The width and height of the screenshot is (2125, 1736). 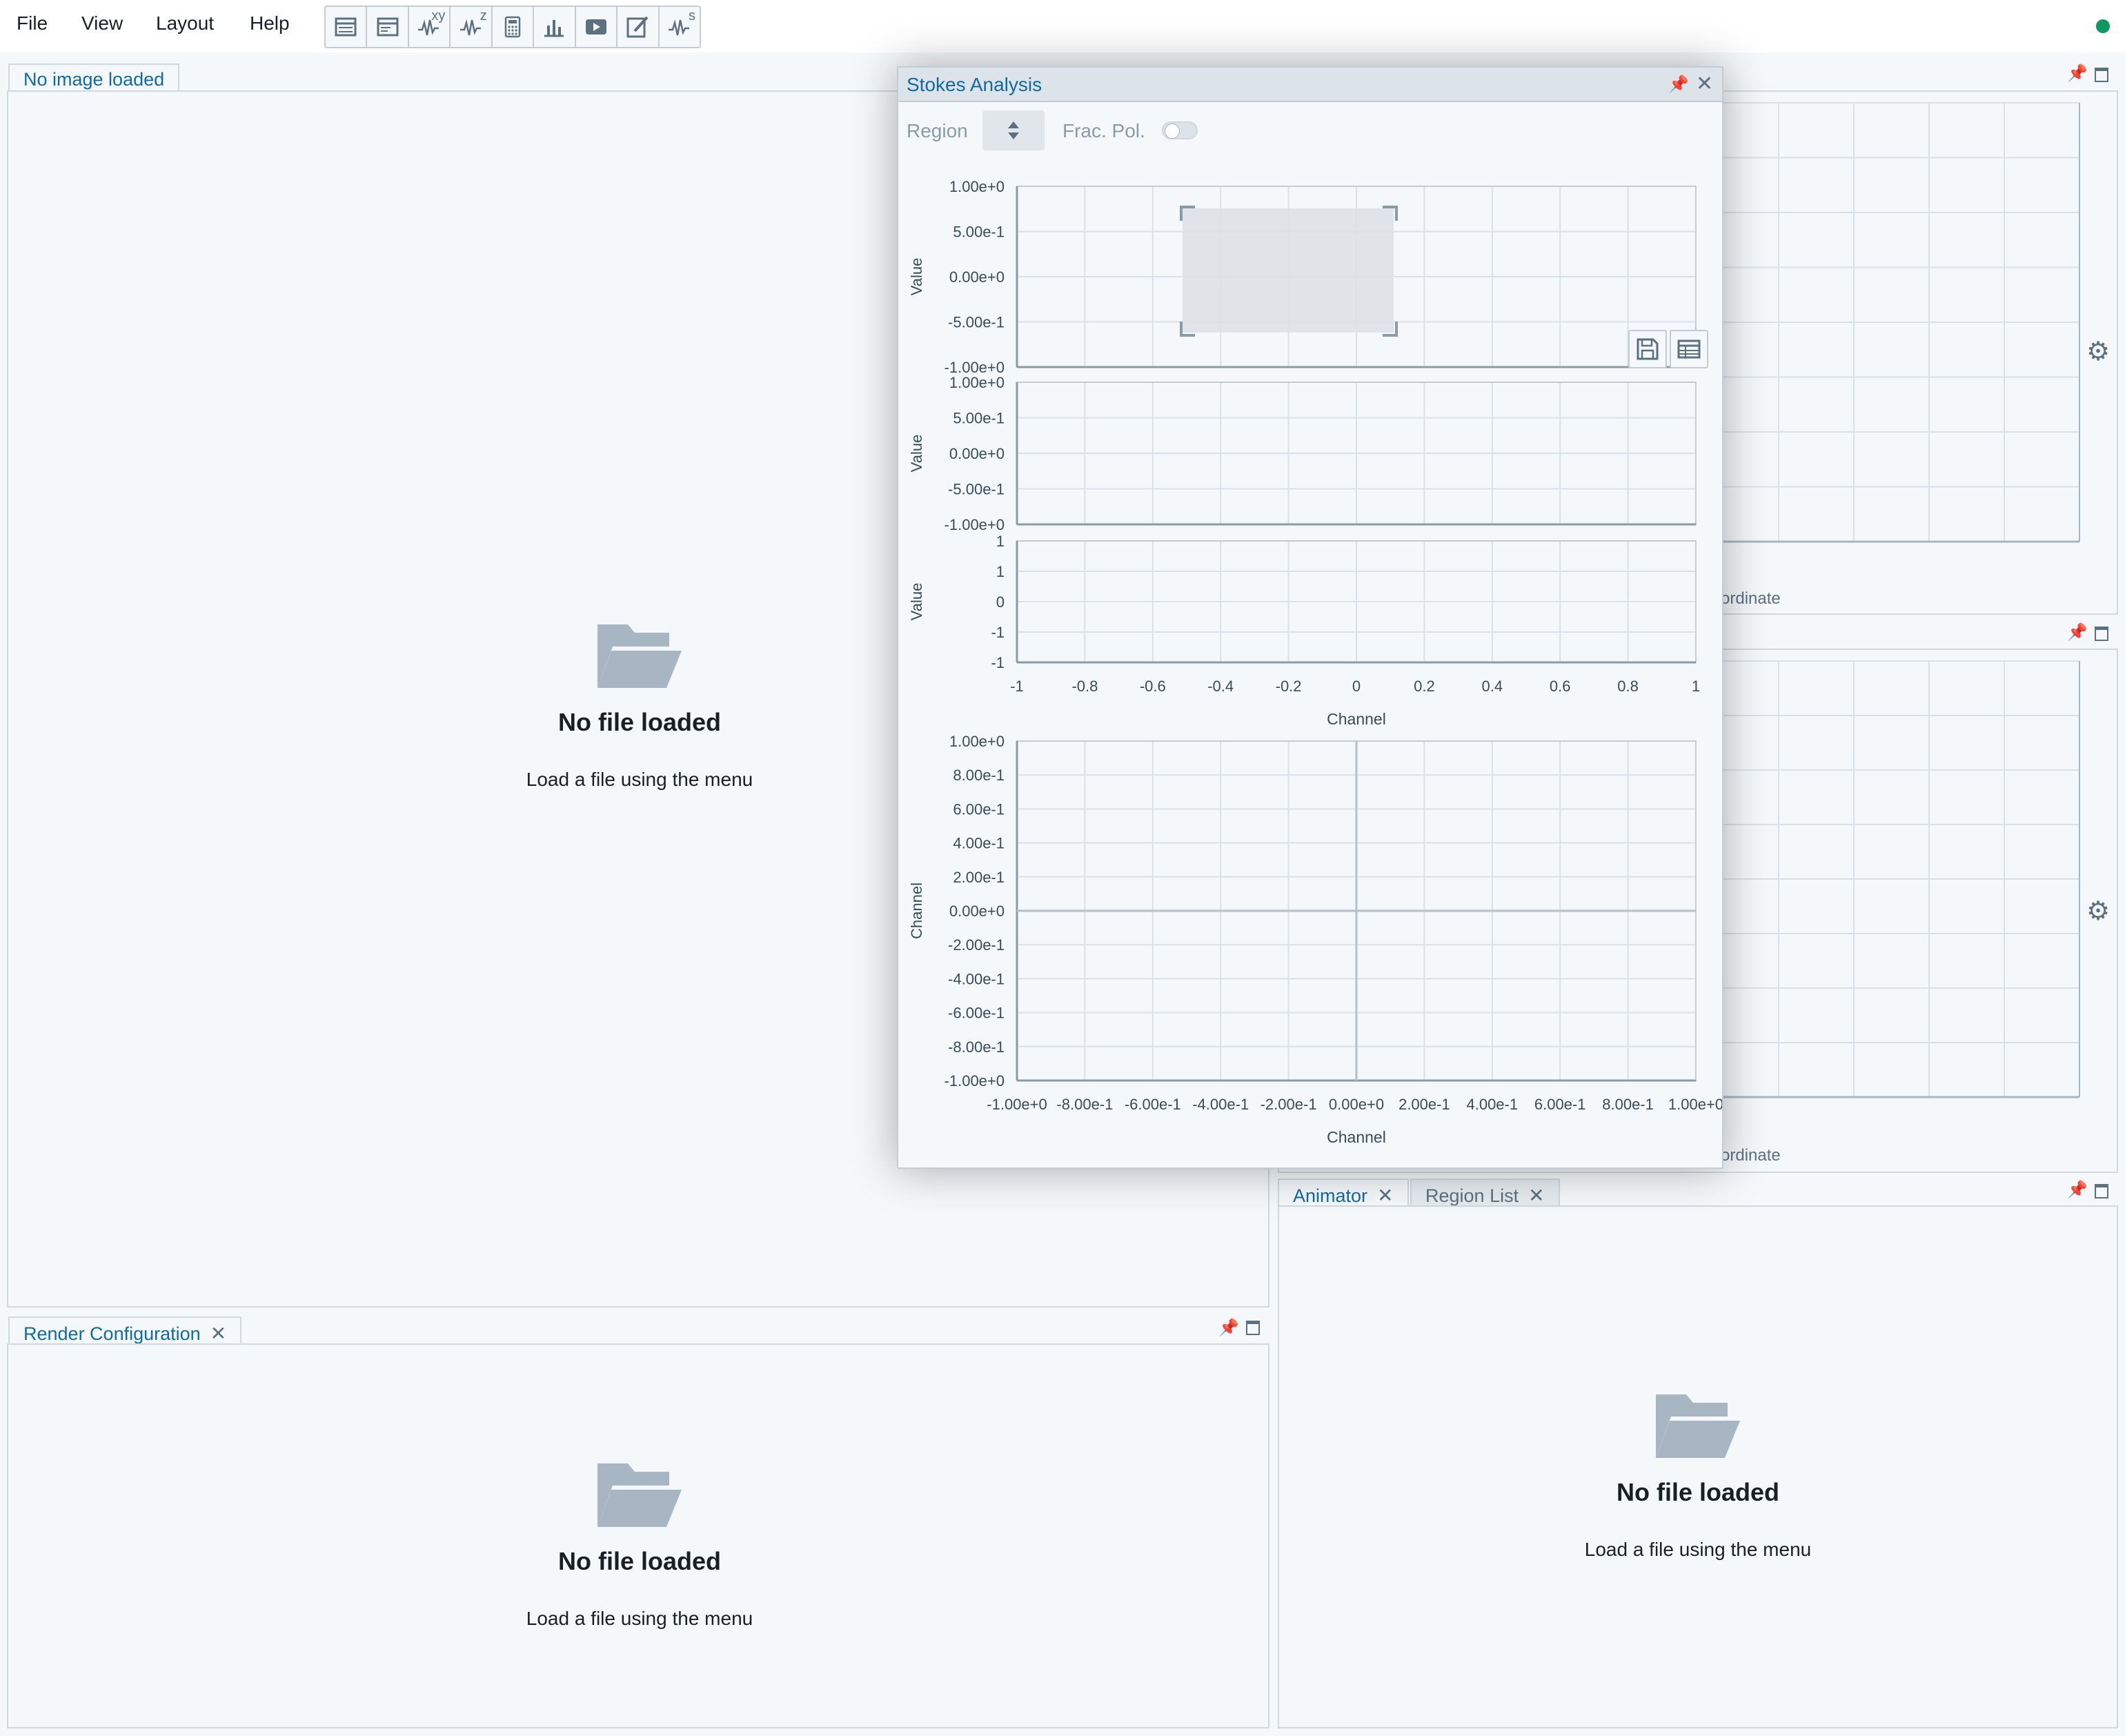 What do you see at coordinates (1220, 687) in the screenshot?
I see `x-tick-label: -0.4` at bounding box center [1220, 687].